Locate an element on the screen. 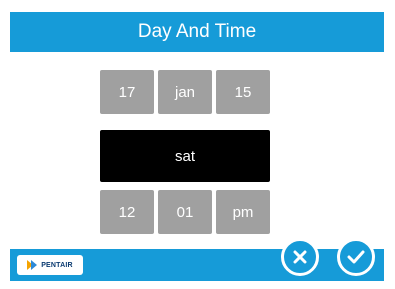 Image resolution: width=395 pixels, height=289 pixels. pentair-mark-icon is located at coordinates (32, 265).